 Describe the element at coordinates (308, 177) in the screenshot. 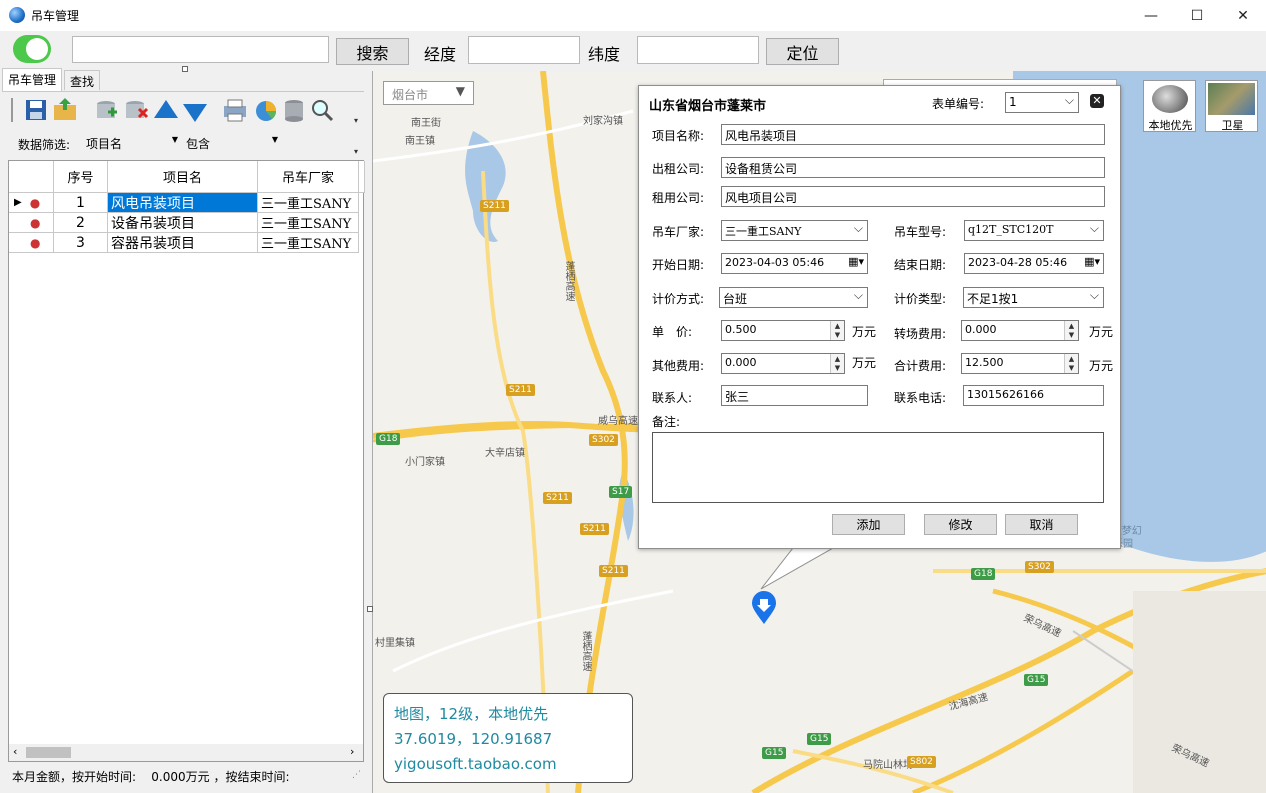

I see `column-header-maker: 吊车厂家` at that location.